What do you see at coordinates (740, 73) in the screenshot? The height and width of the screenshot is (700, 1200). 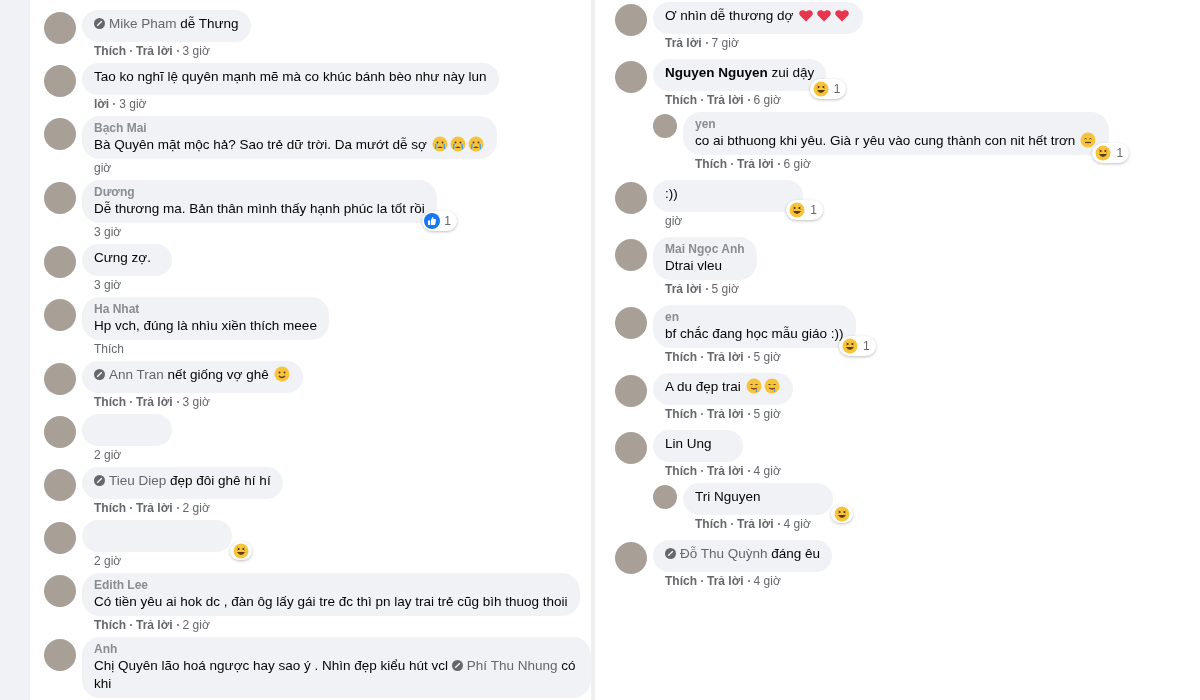 I see `comment-text: Nguyen Nguyen zui dậy` at bounding box center [740, 73].